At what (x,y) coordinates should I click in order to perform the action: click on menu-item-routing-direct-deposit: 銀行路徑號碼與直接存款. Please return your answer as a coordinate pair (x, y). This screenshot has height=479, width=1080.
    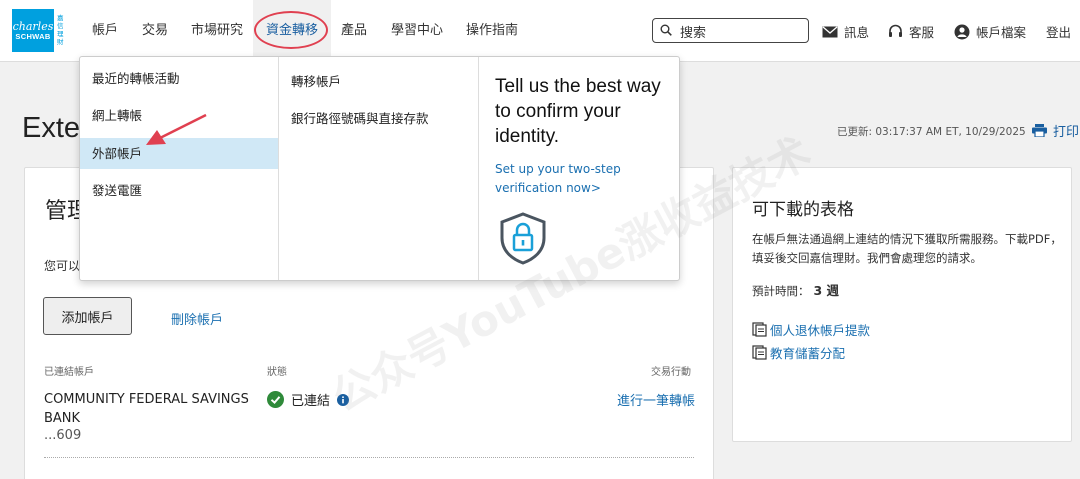
    Looking at the image, I should click on (360, 117).